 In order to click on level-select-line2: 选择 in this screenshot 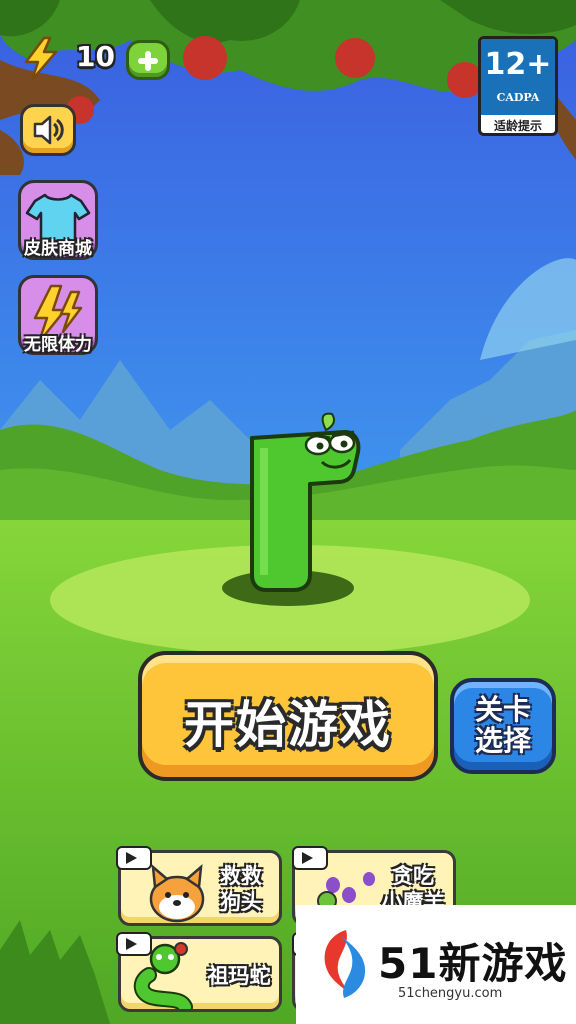, I will do `click(502, 740)`.